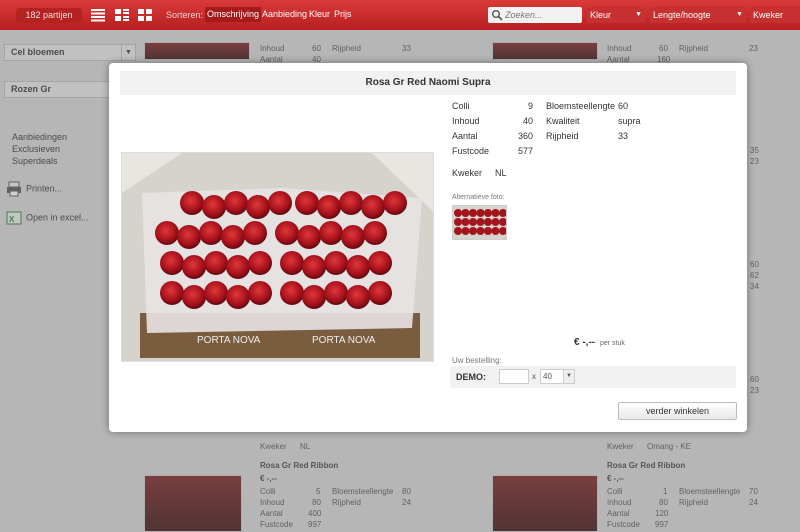 This screenshot has width=800, height=532. Describe the element at coordinates (514, 376) in the screenshot. I see `quantity-input` at that location.